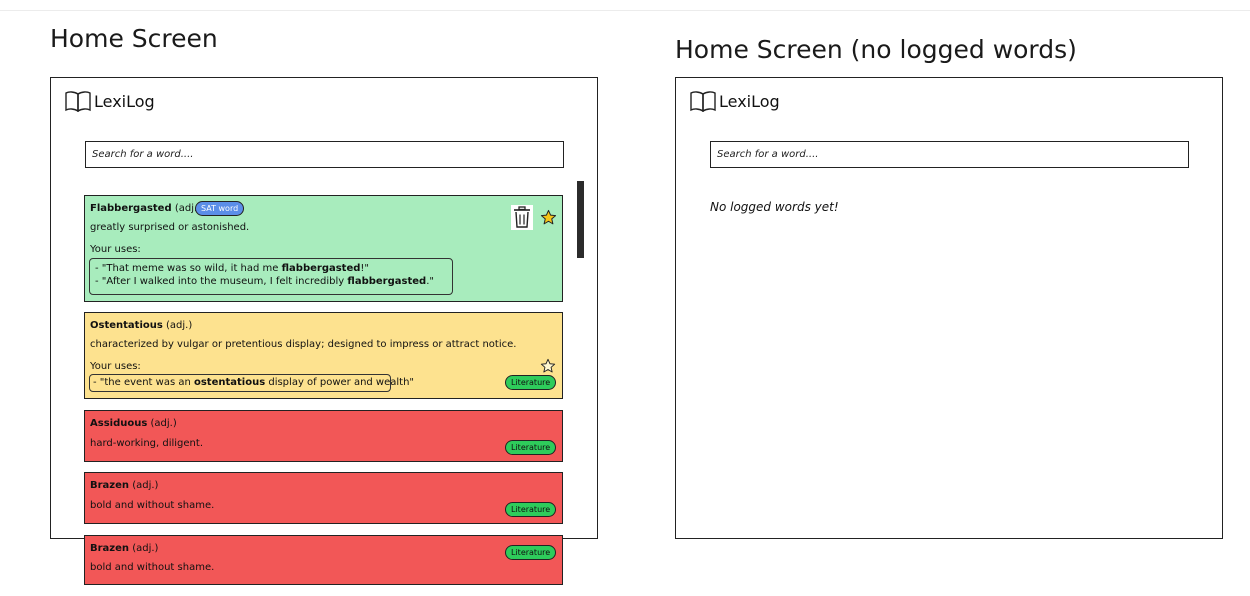 The width and height of the screenshot is (1250, 596). I want to click on sat-word-badge: SAT word, so click(220, 208).